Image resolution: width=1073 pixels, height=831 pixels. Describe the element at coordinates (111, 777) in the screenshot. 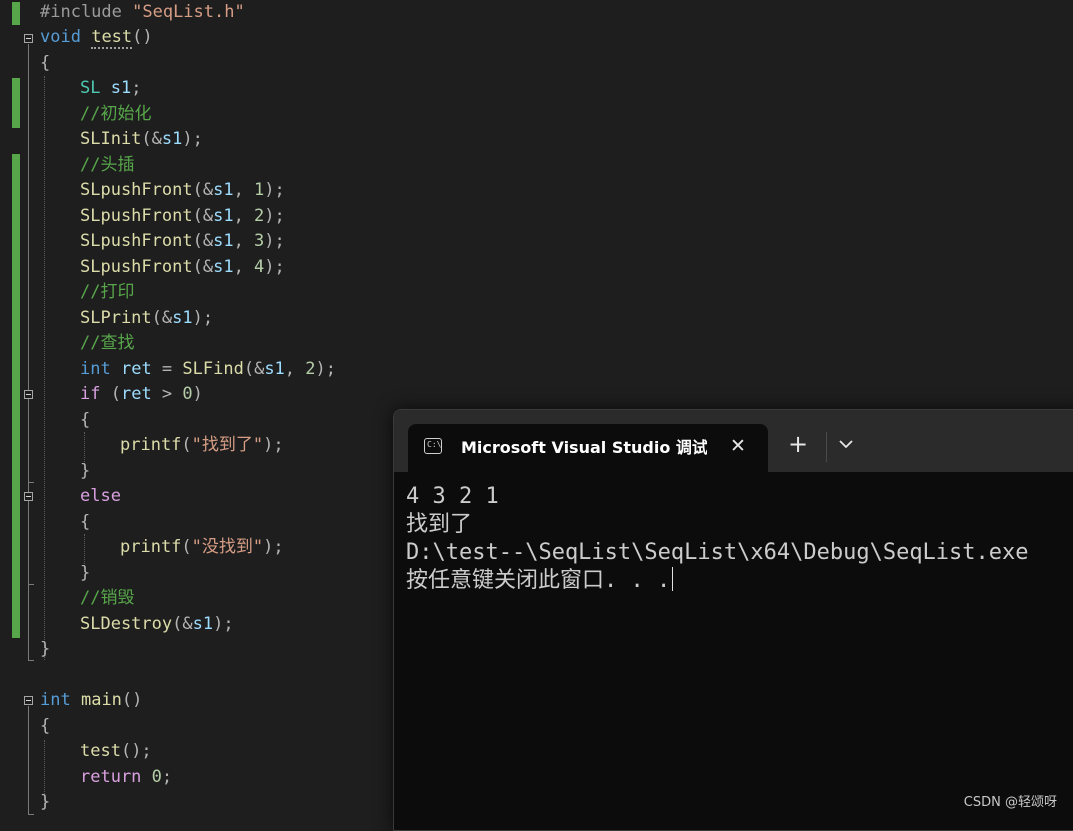

I see `control-keyword: return` at that location.